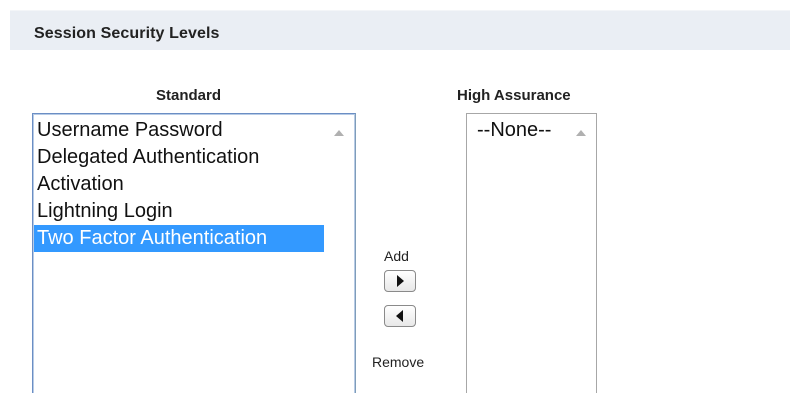 This screenshot has width=790, height=393. I want to click on high-assurance-options: --None--, so click(512, 130).